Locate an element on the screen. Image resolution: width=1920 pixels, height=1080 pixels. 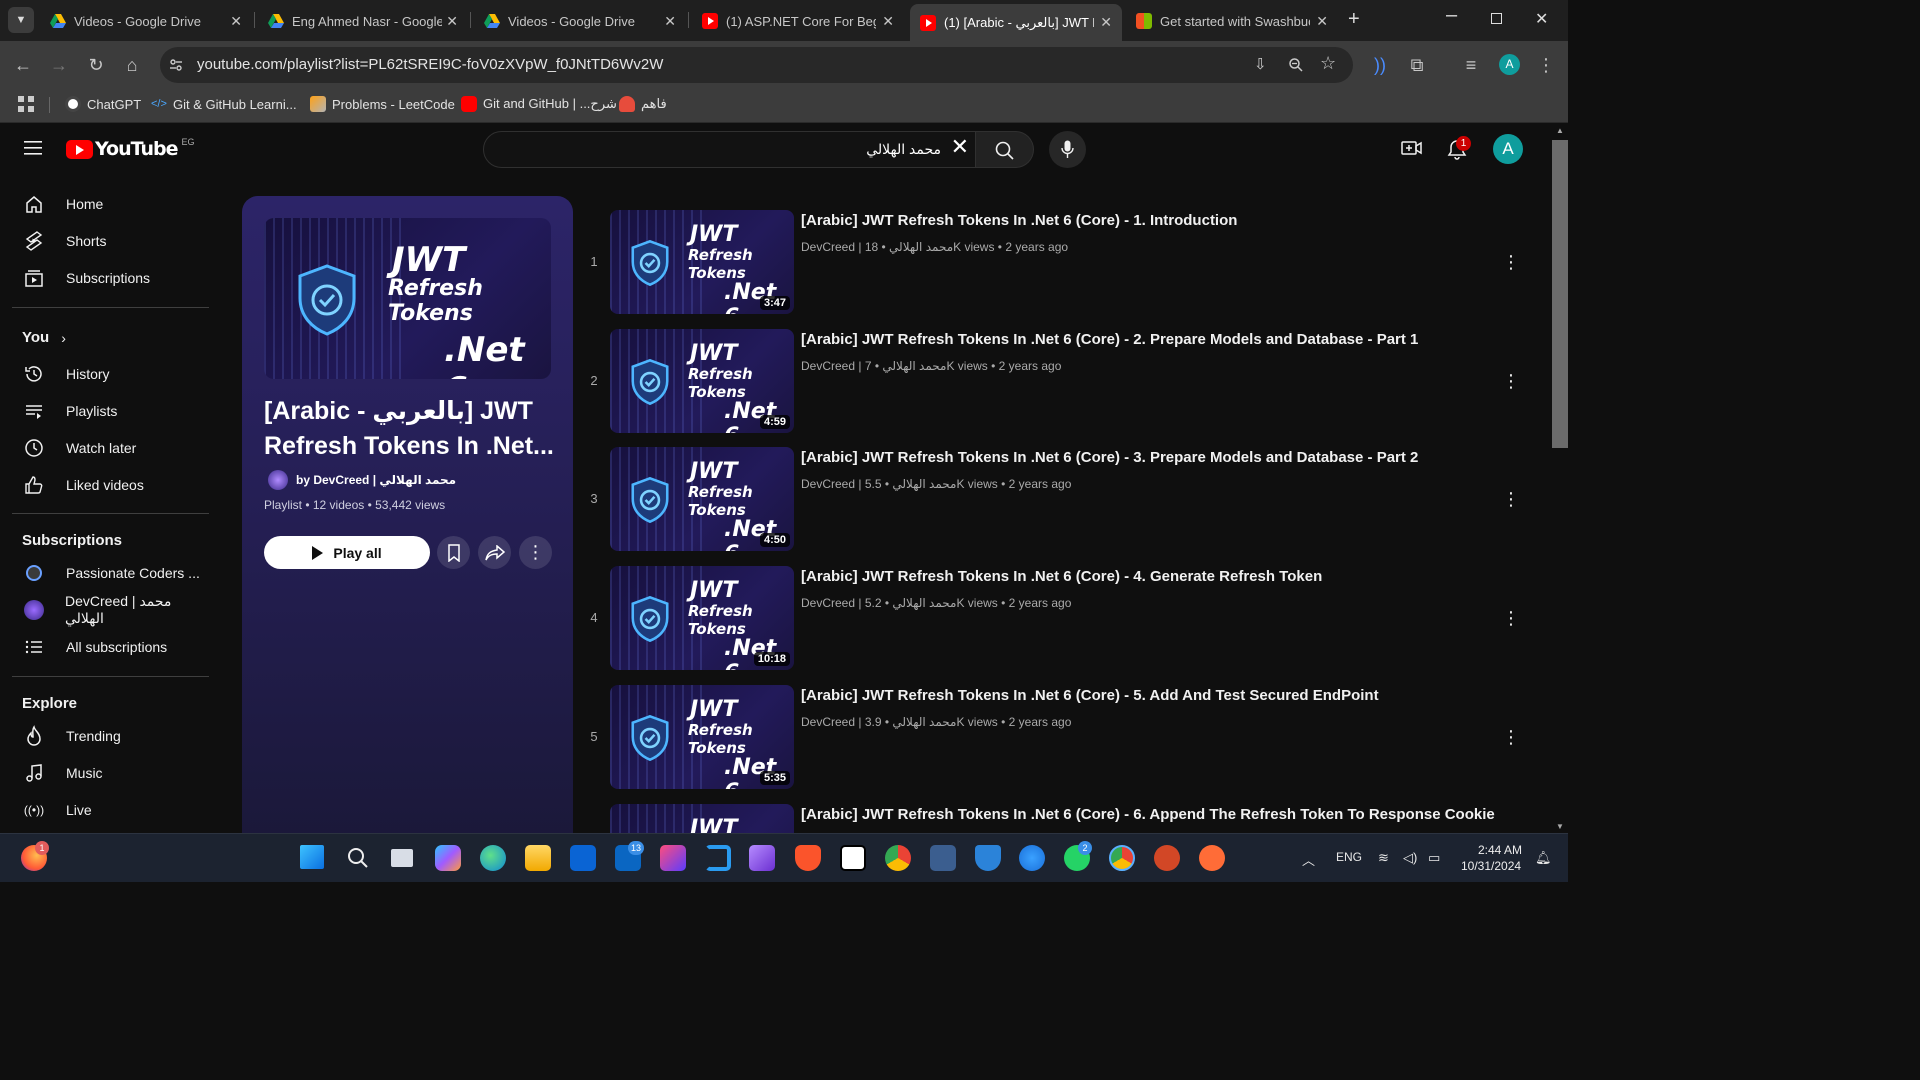
more-actions-button: ⋮ is located at coordinates (535, 552).